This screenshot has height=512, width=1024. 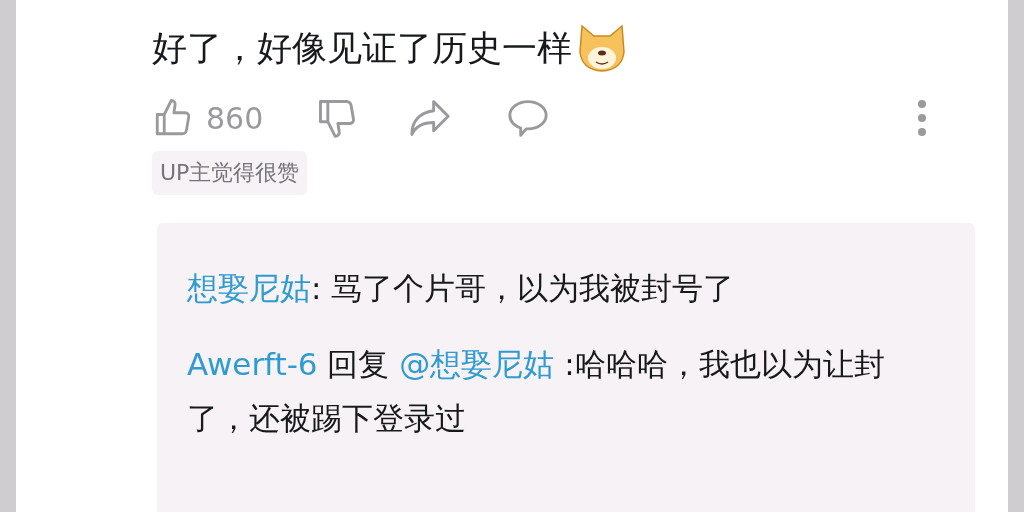 What do you see at coordinates (230, 173) in the screenshot?
I see `up-liked-tag: UP主觉得很赞` at bounding box center [230, 173].